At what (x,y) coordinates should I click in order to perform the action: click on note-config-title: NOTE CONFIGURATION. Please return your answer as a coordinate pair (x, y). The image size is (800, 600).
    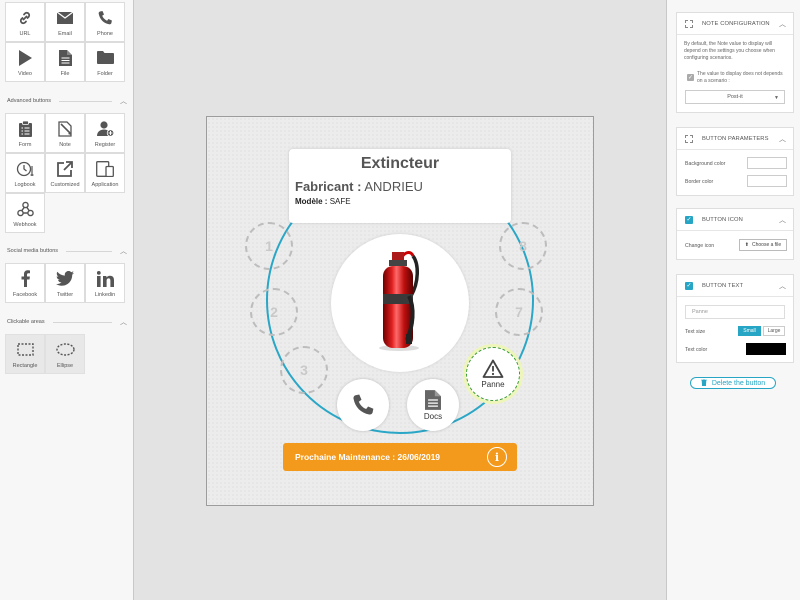
    Looking at the image, I should click on (736, 23).